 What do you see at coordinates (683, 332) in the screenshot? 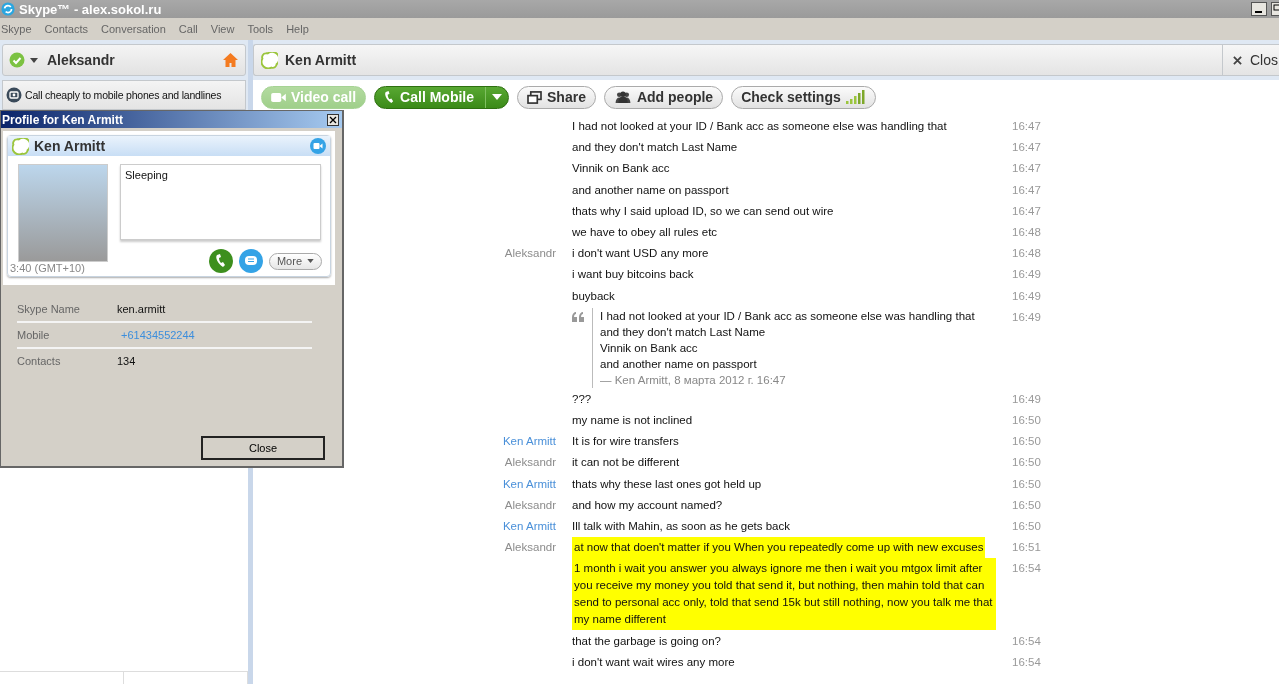
I see `quoted-text-line: and they don't match Last Name` at bounding box center [683, 332].